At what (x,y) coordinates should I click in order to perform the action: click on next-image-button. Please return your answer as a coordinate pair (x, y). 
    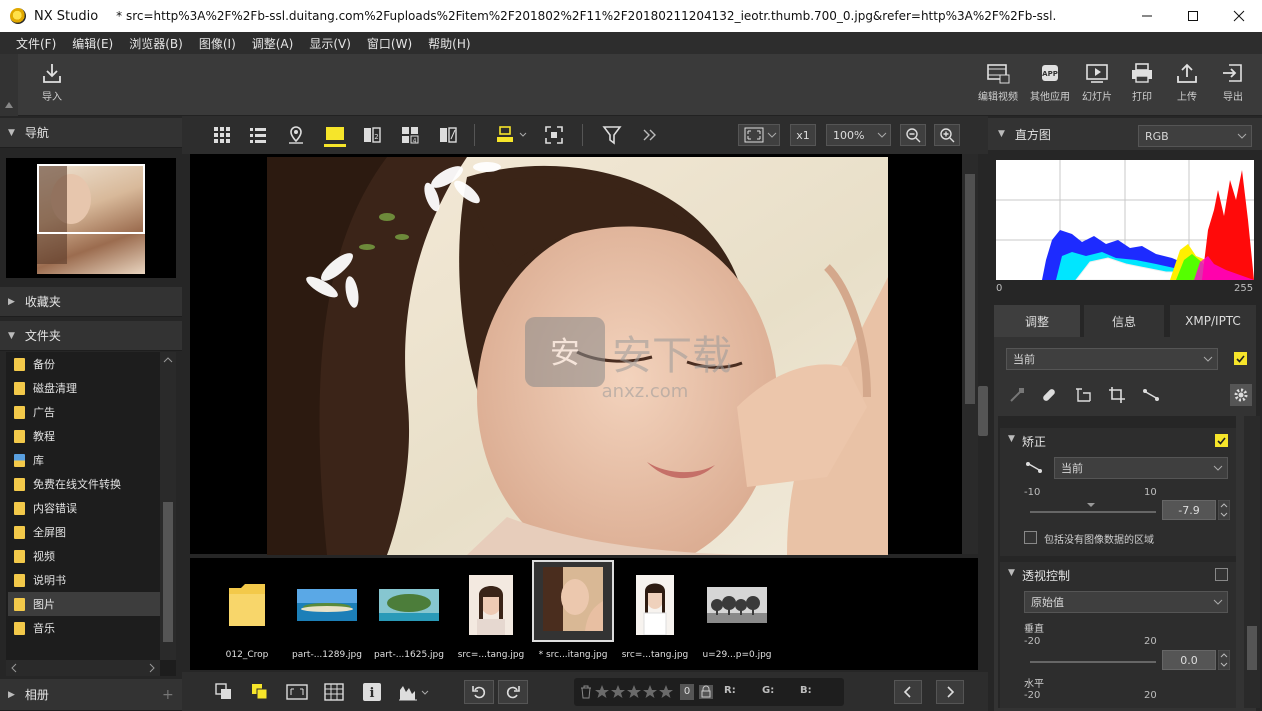
    Looking at the image, I should click on (950, 692).